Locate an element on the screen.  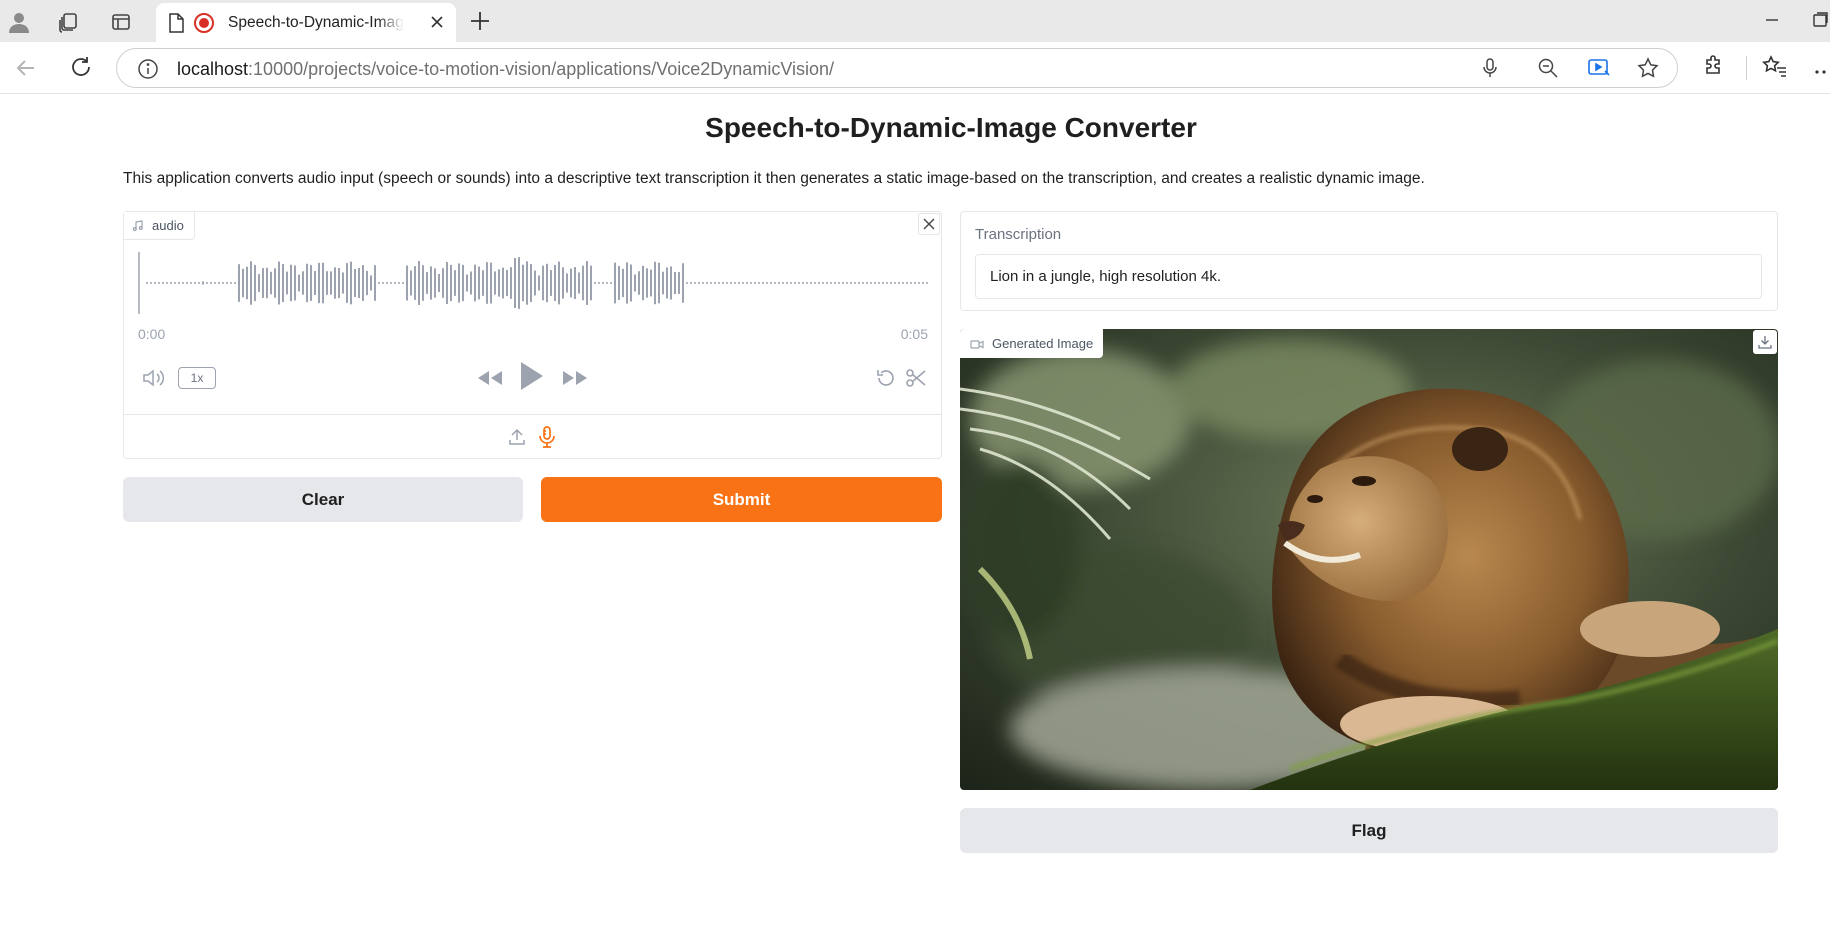
back-icon is located at coordinates (26, 70).